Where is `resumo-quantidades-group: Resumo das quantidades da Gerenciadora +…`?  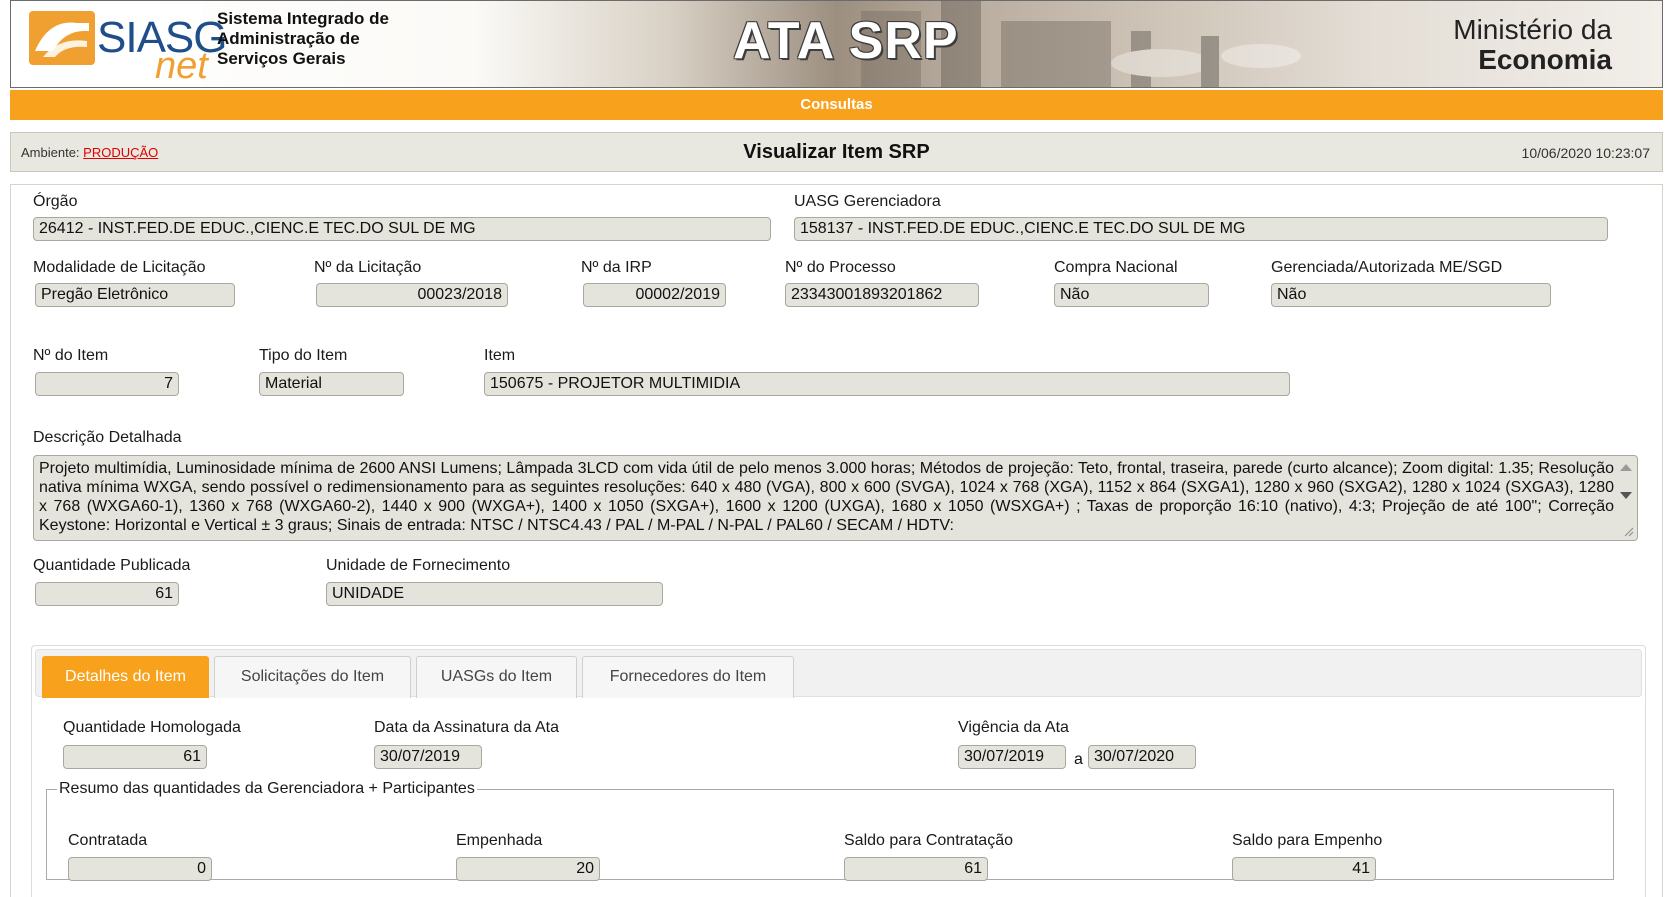 resumo-quantidades-group: Resumo das quantidades da Gerenciadora +… is located at coordinates (830, 830).